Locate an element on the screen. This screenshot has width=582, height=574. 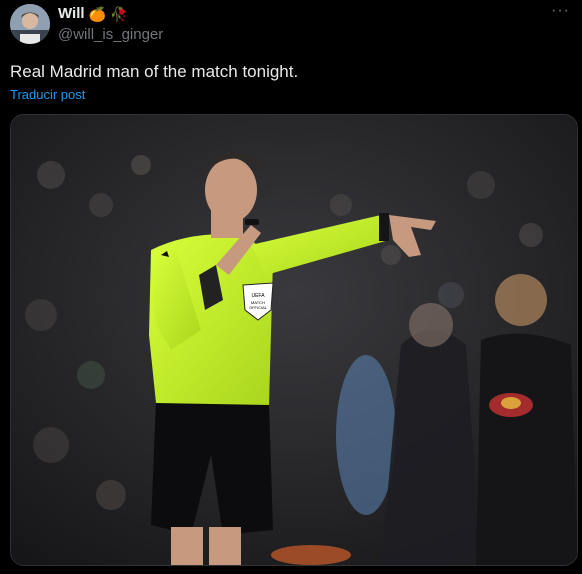
tweet-text: Real Madrid man of the match tonight. is located at coordinates (154, 71).